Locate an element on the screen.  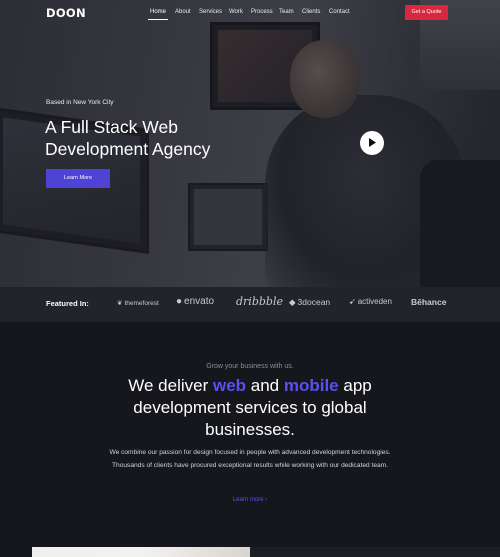
nav-item-home: Home is located at coordinates (158, 12).